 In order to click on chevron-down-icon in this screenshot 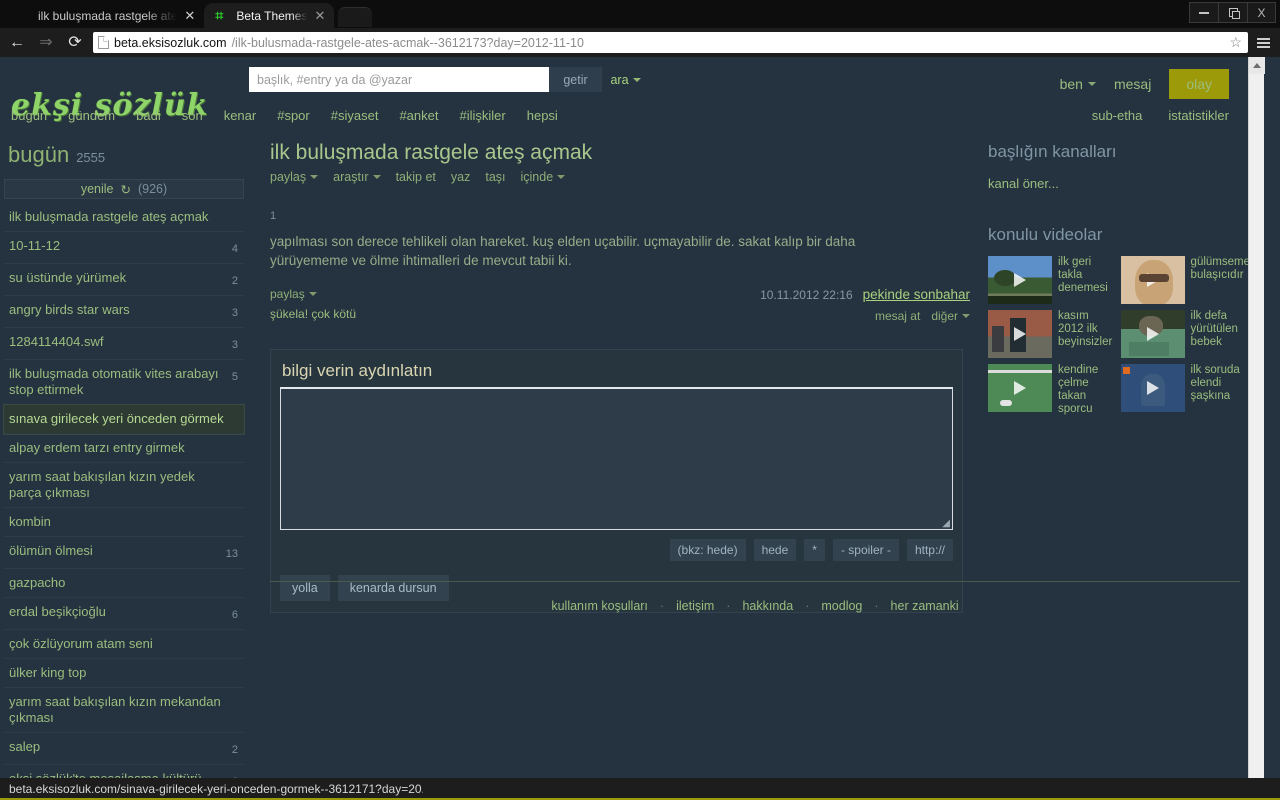, I will do `click(636, 79)`.